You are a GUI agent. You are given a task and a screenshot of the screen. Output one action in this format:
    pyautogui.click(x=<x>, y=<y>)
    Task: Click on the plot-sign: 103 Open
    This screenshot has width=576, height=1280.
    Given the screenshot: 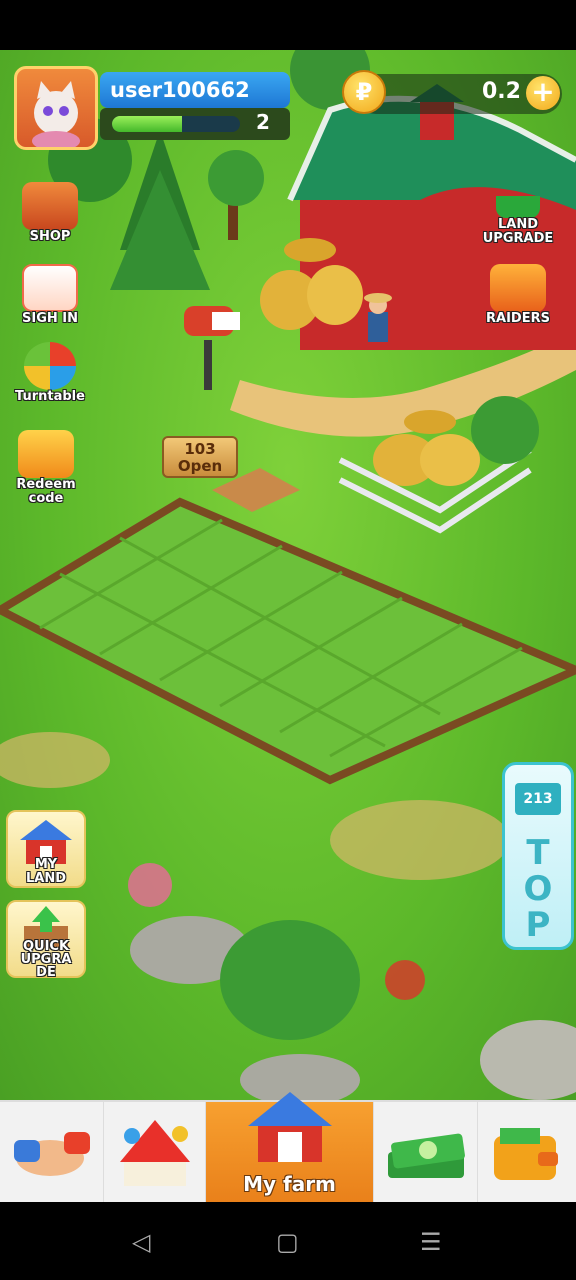 What is the action you would take?
    pyautogui.click(x=200, y=457)
    